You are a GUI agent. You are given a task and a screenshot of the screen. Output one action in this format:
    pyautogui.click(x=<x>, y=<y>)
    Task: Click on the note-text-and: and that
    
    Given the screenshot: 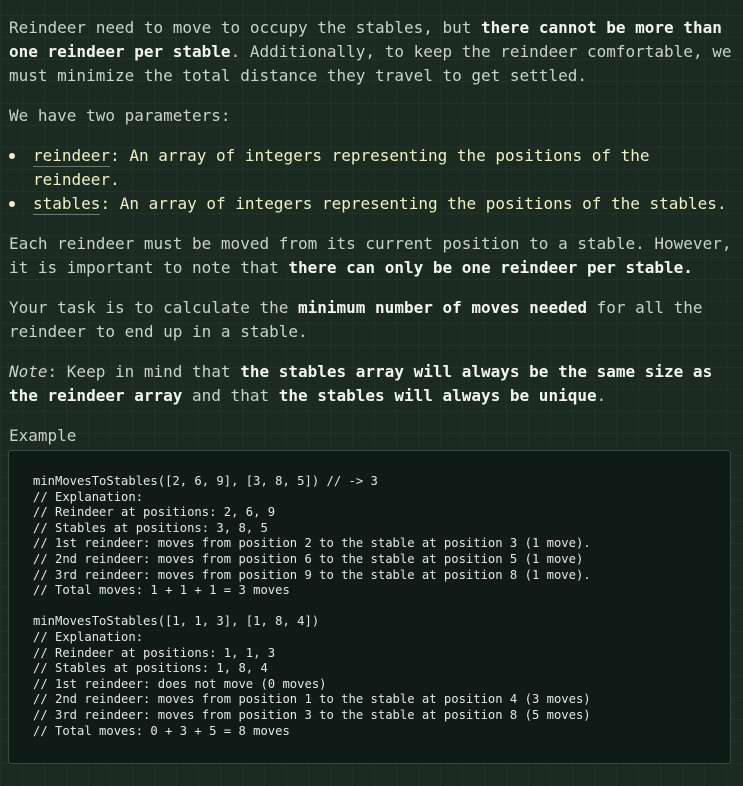 What is the action you would take?
    pyautogui.click(x=230, y=395)
    